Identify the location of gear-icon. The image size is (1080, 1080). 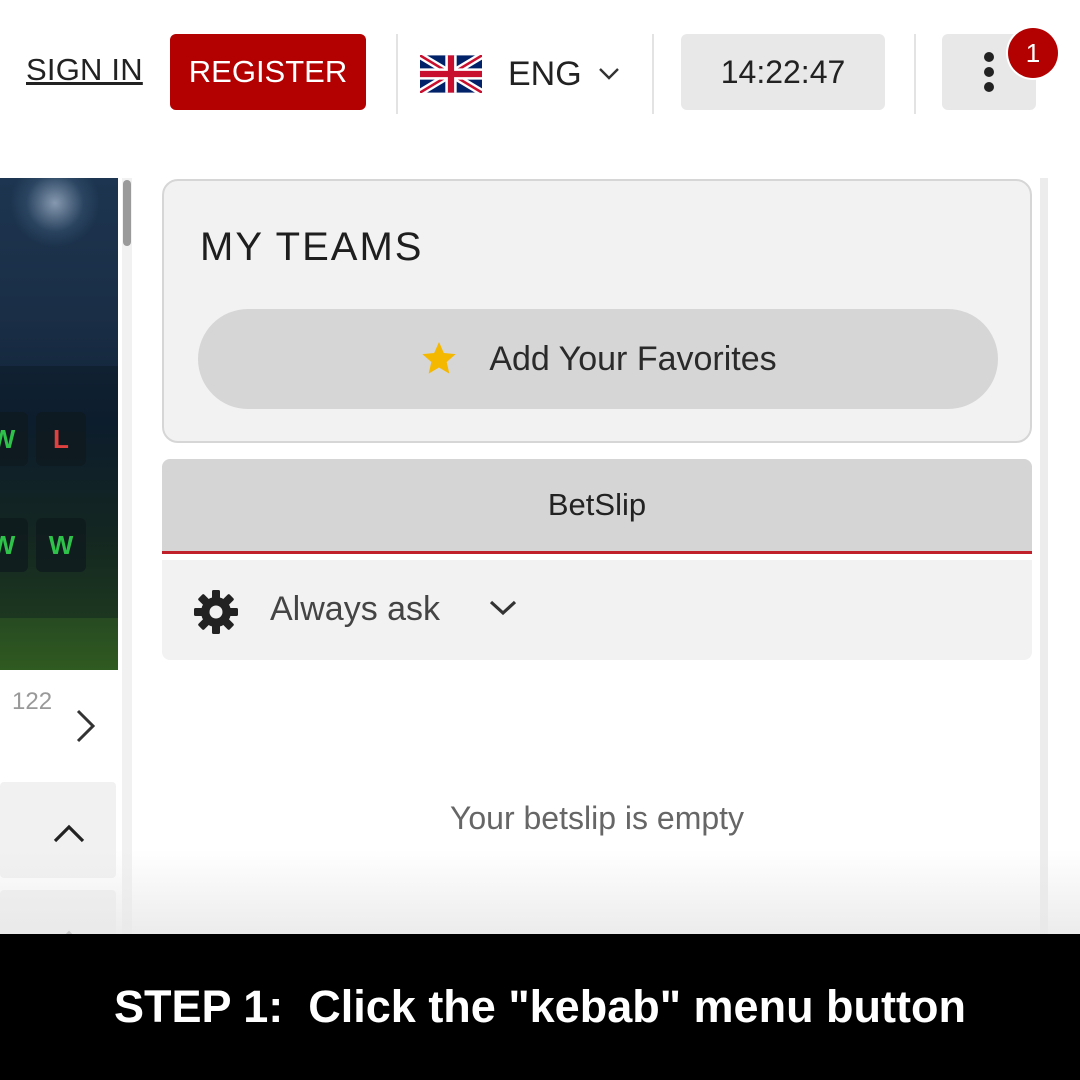
(216, 612).